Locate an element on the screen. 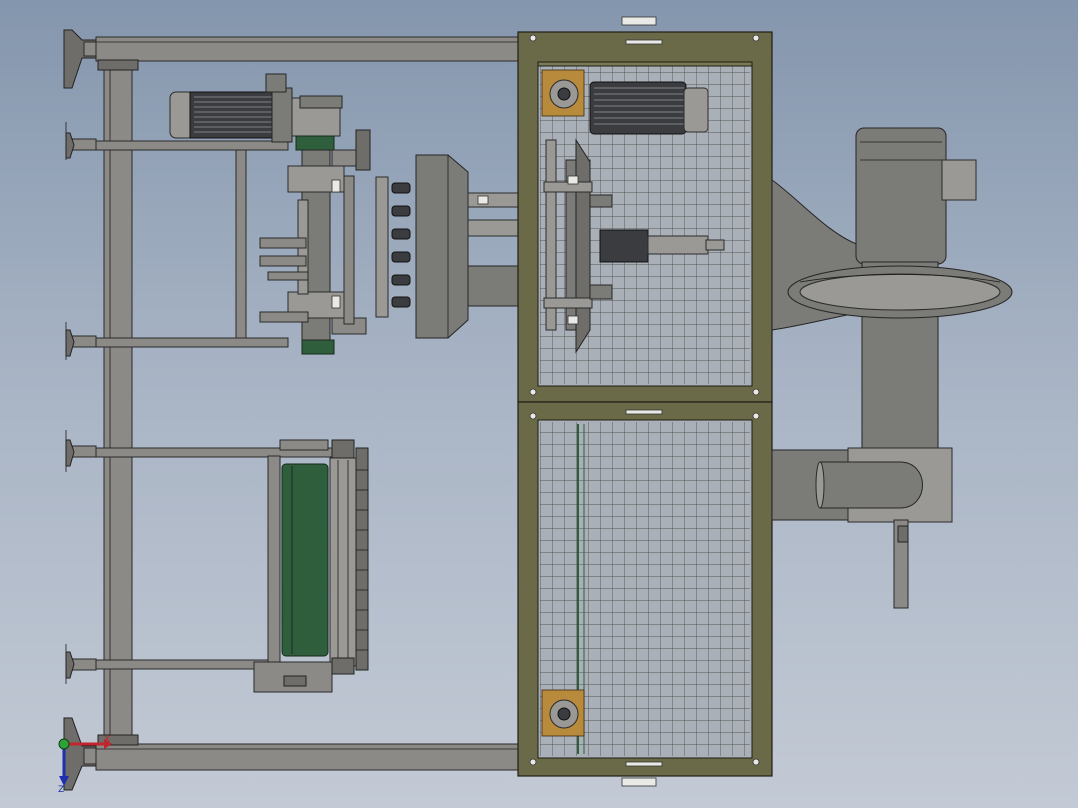 This screenshot has width=1078, height=808. nozzle-strip is located at coordinates (393, 247).